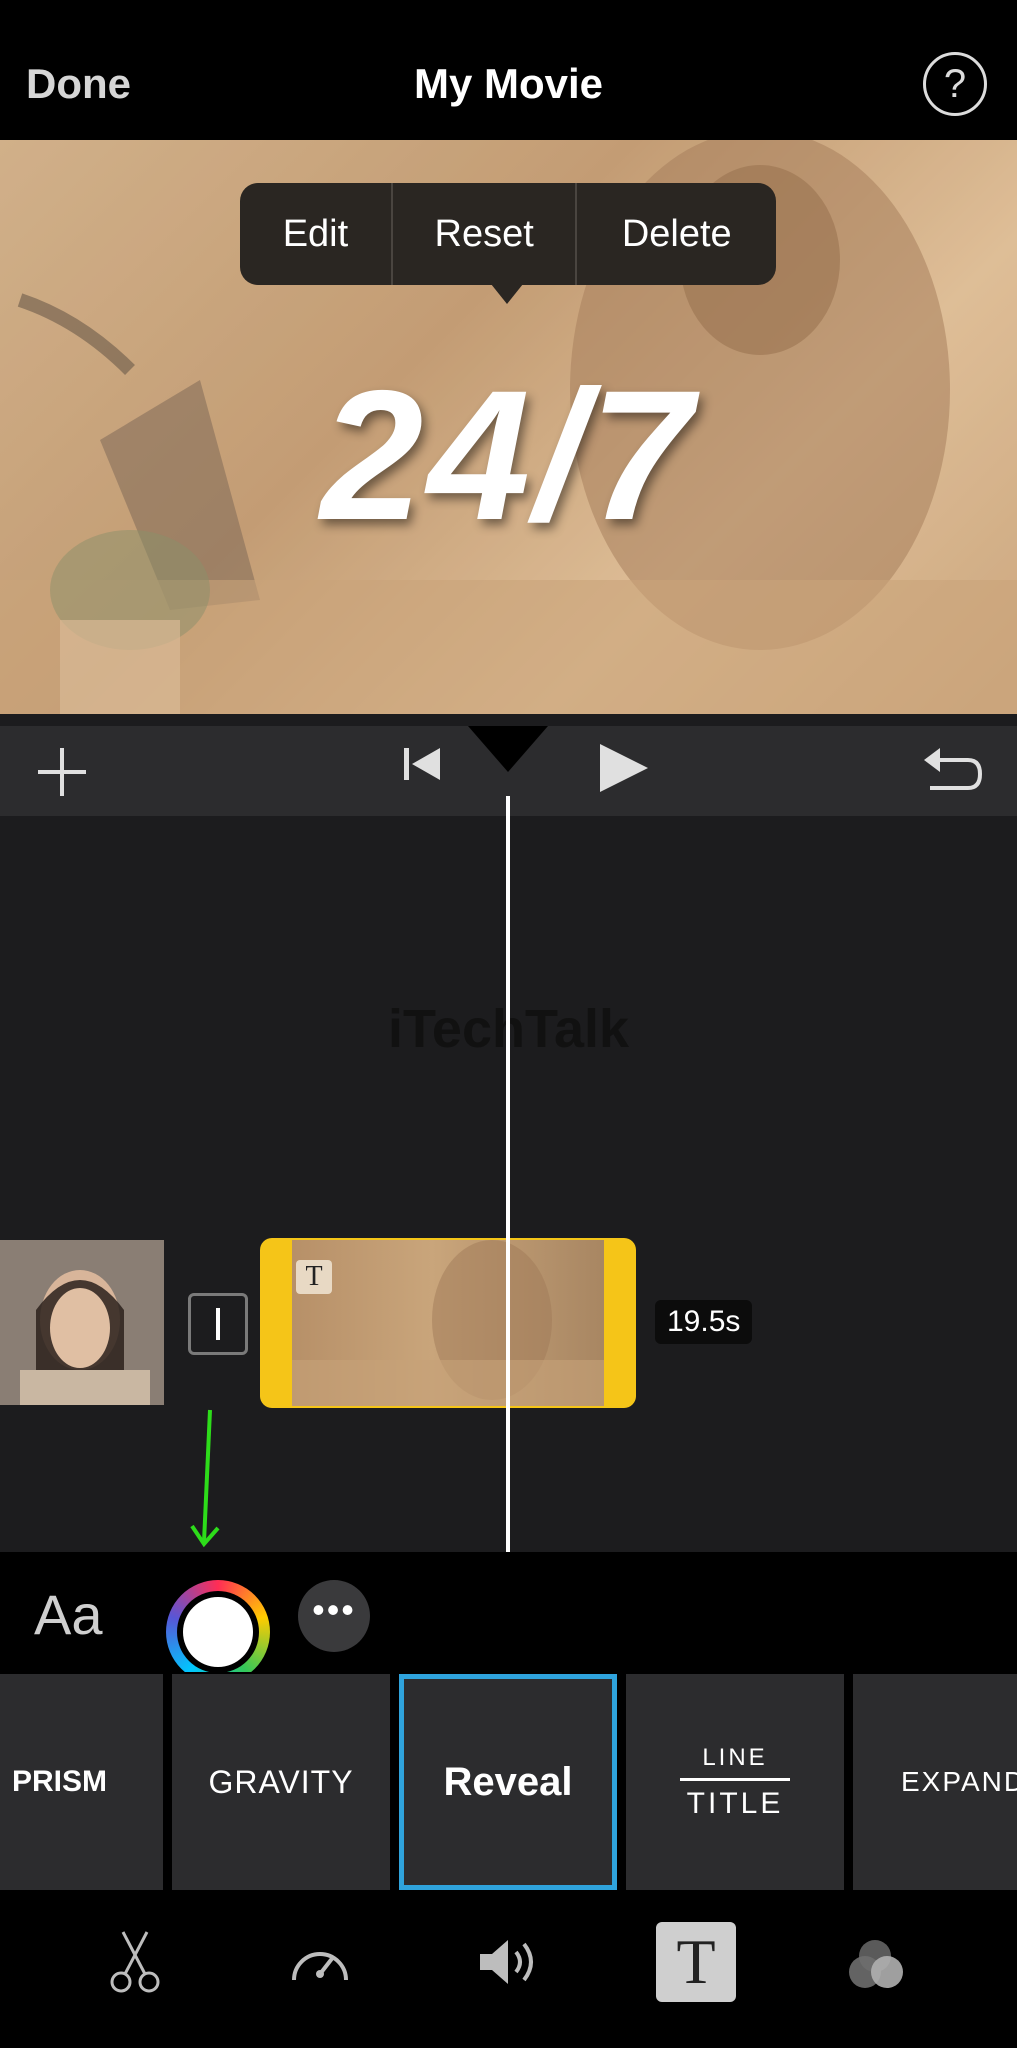 The image size is (1017, 2048). What do you see at coordinates (320, 1962) in the screenshot?
I see `speed-icon` at bounding box center [320, 1962].